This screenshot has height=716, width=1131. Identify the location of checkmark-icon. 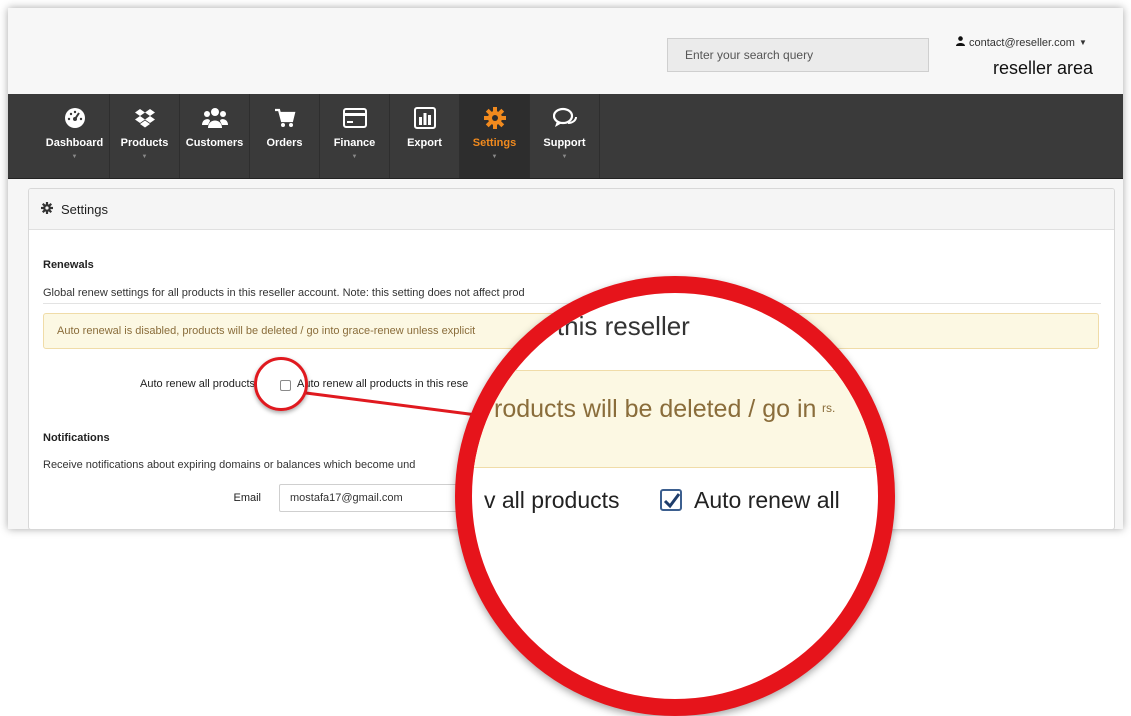
(672, 501).